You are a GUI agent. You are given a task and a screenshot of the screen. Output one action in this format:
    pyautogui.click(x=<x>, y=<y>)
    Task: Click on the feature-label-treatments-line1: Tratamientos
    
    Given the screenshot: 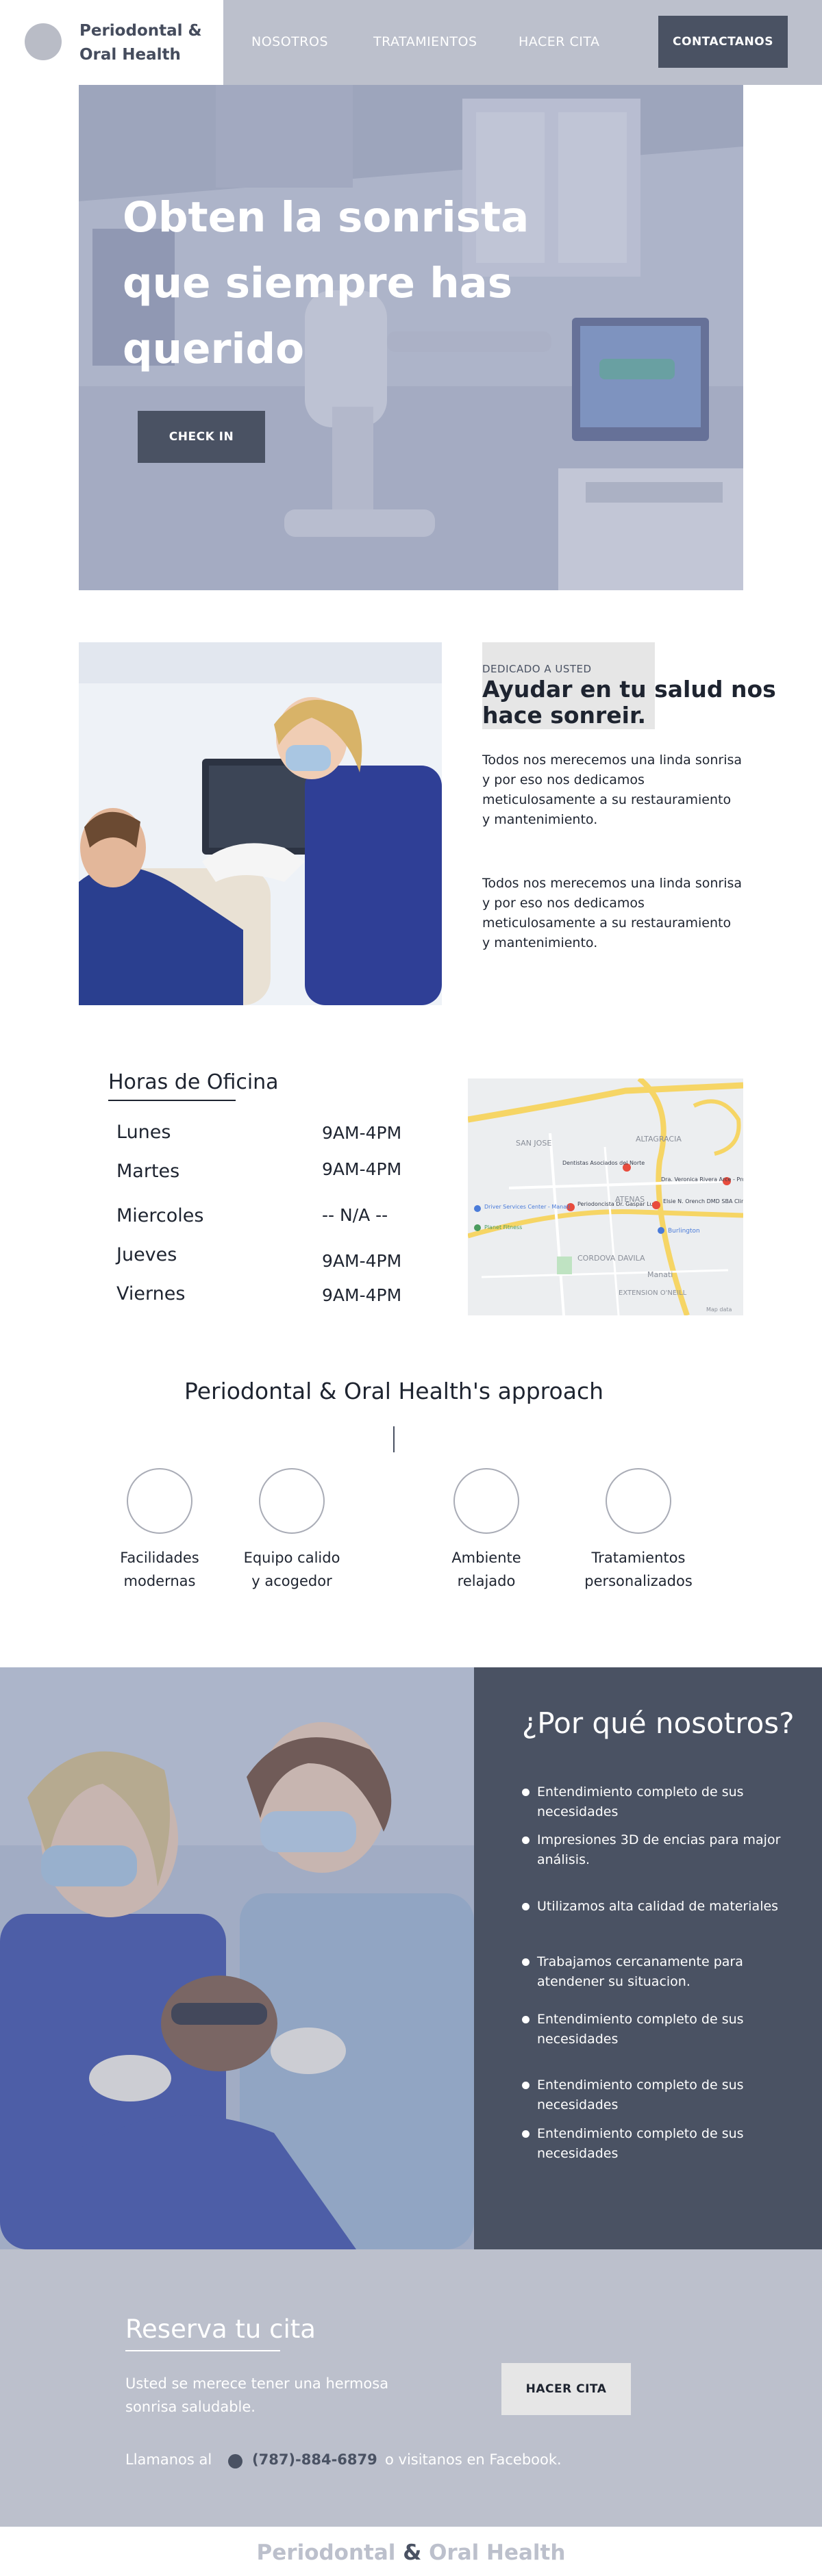 What is the action you would take?
    pyautogui.click(x=638, y=1558)
    